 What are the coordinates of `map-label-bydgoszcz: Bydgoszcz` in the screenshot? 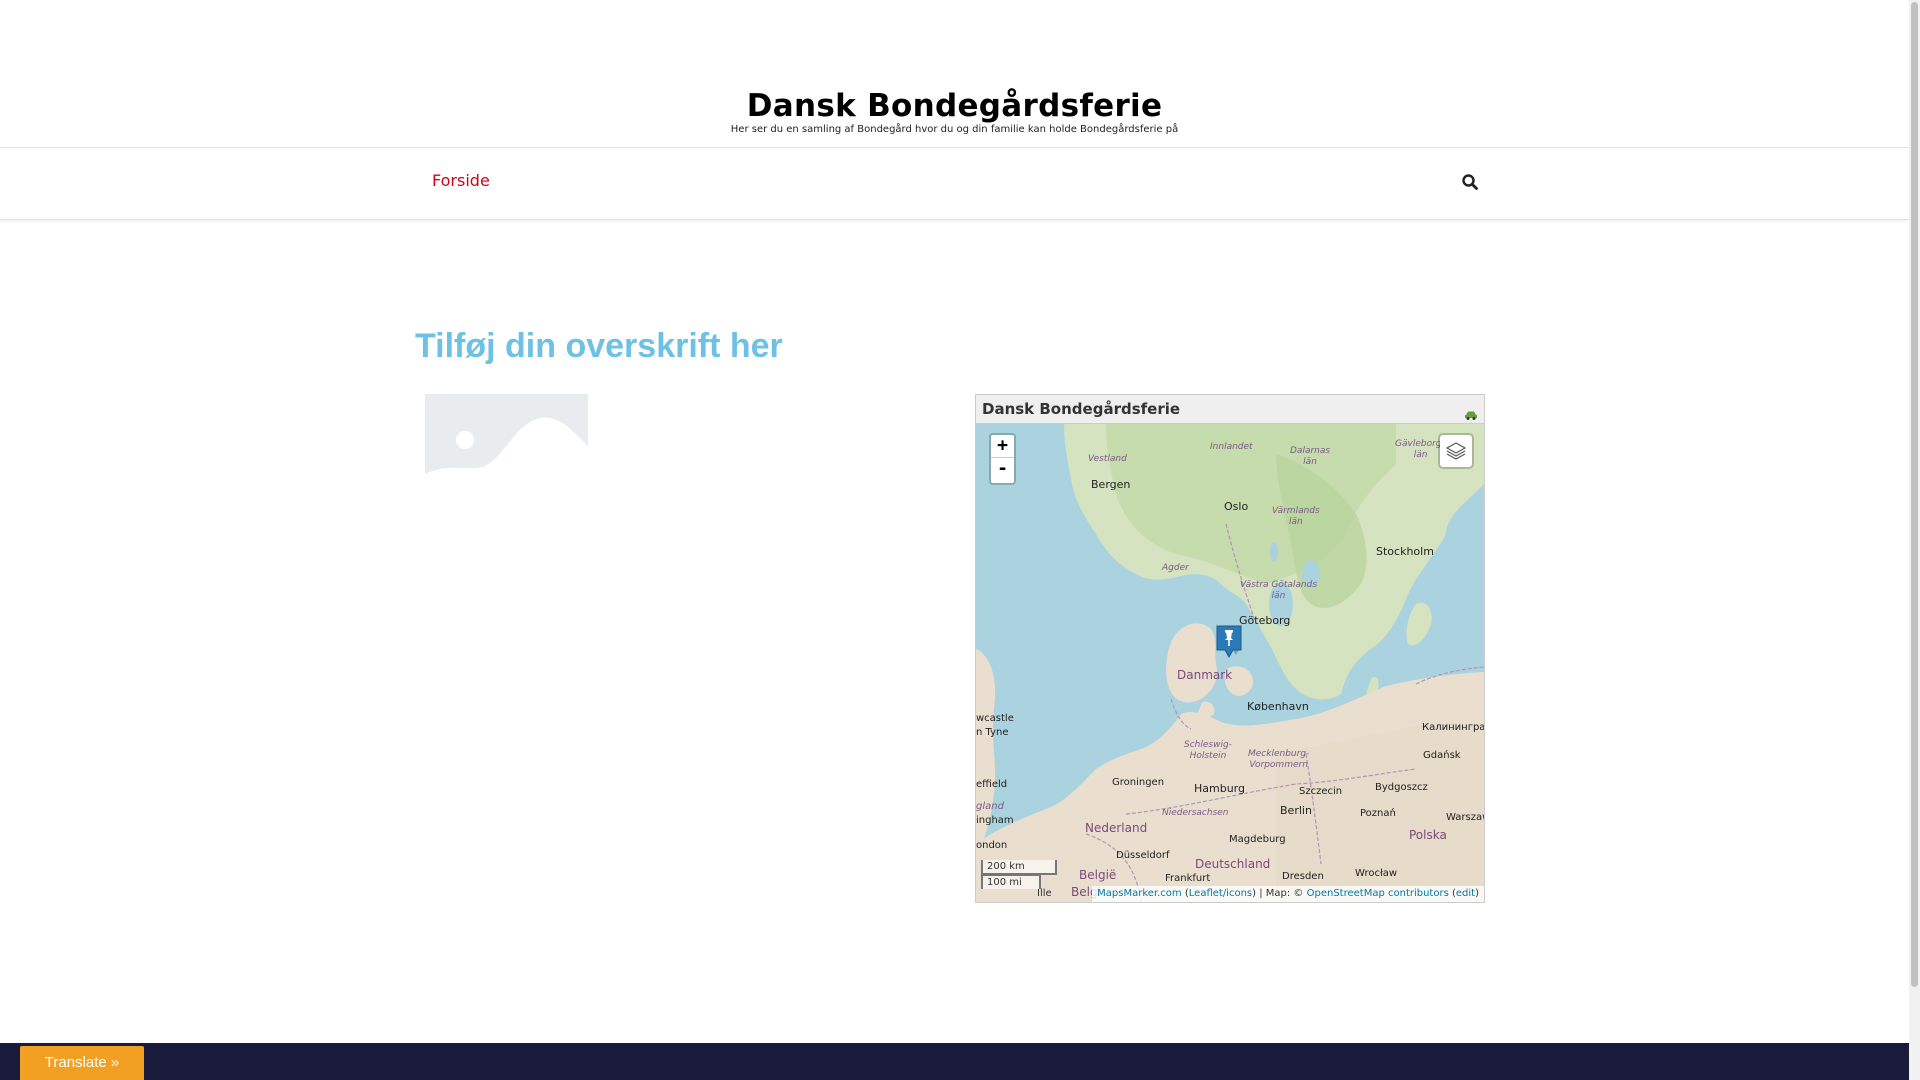 It's located at (1401, 787).